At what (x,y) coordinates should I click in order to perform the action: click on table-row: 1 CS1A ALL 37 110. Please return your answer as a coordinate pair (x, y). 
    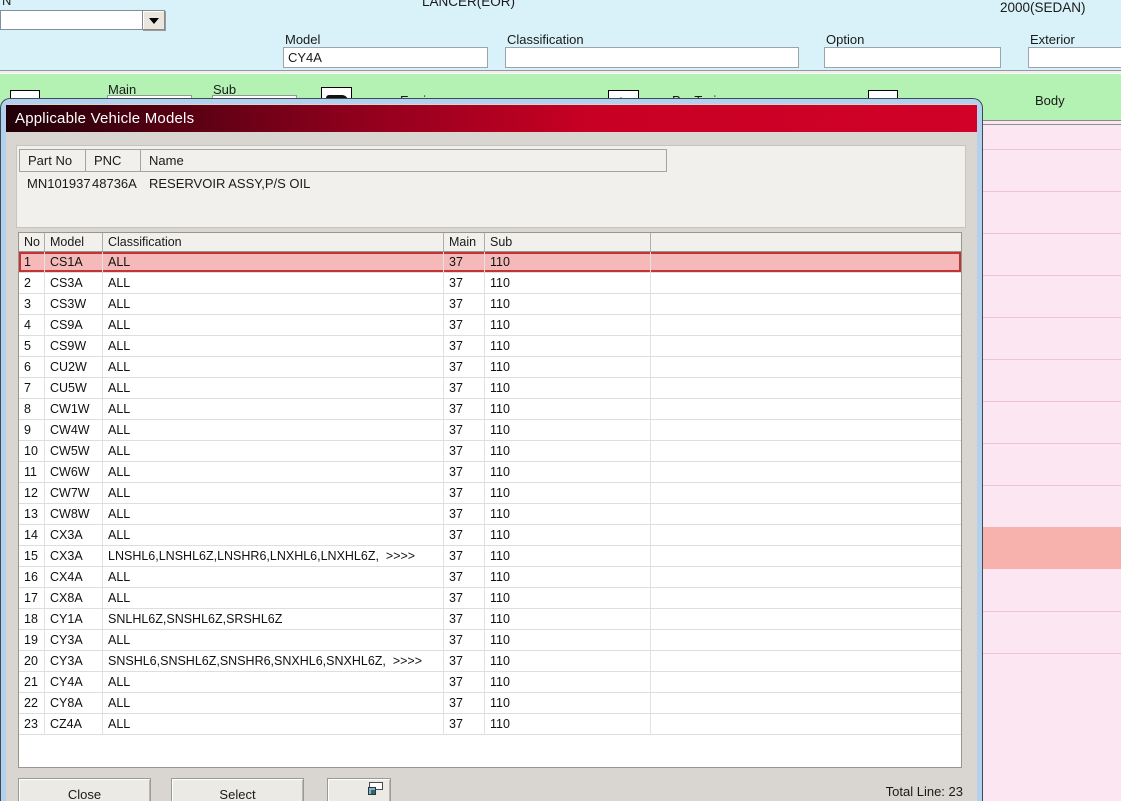
    Looking at the image, I should click on (490, 262).